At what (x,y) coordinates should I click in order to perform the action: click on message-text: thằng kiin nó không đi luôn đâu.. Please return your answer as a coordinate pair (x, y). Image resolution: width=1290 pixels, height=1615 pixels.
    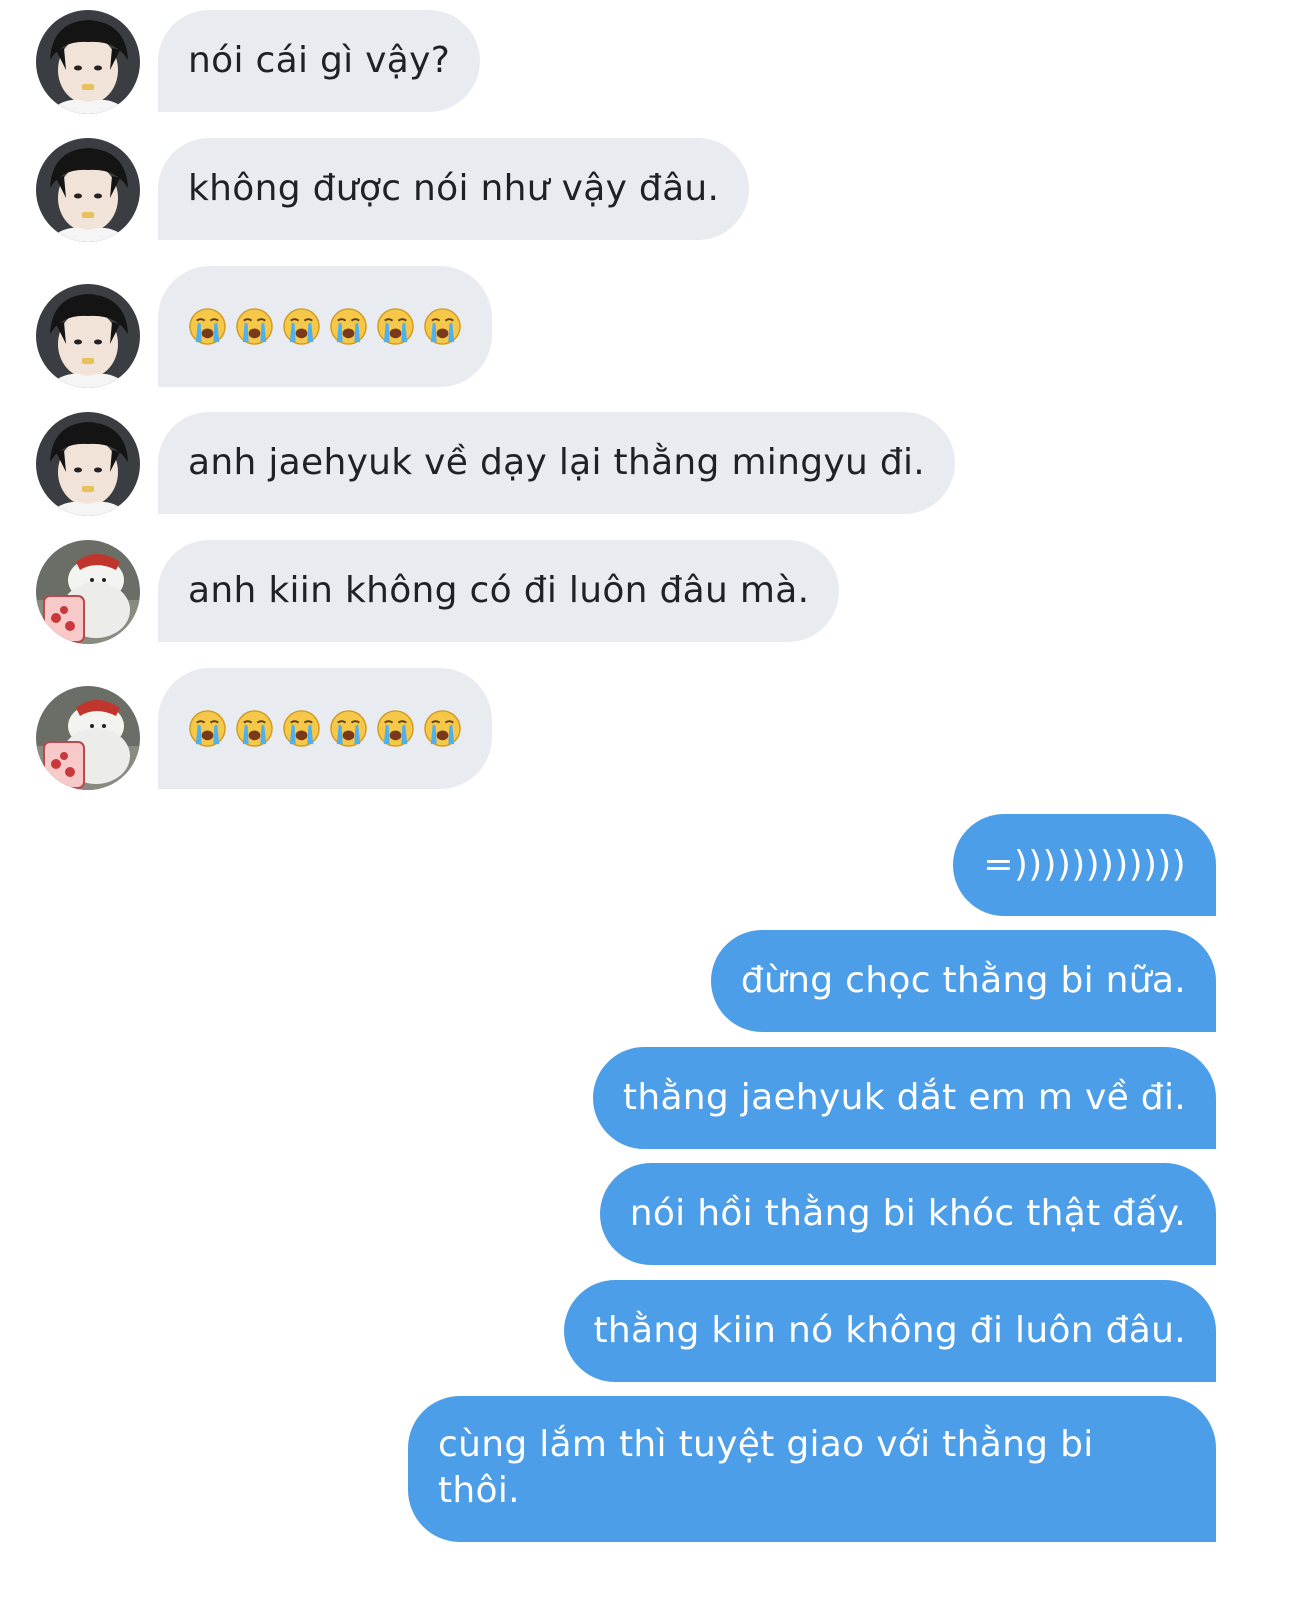
    Looking at the image, I should click on (889, 1330).